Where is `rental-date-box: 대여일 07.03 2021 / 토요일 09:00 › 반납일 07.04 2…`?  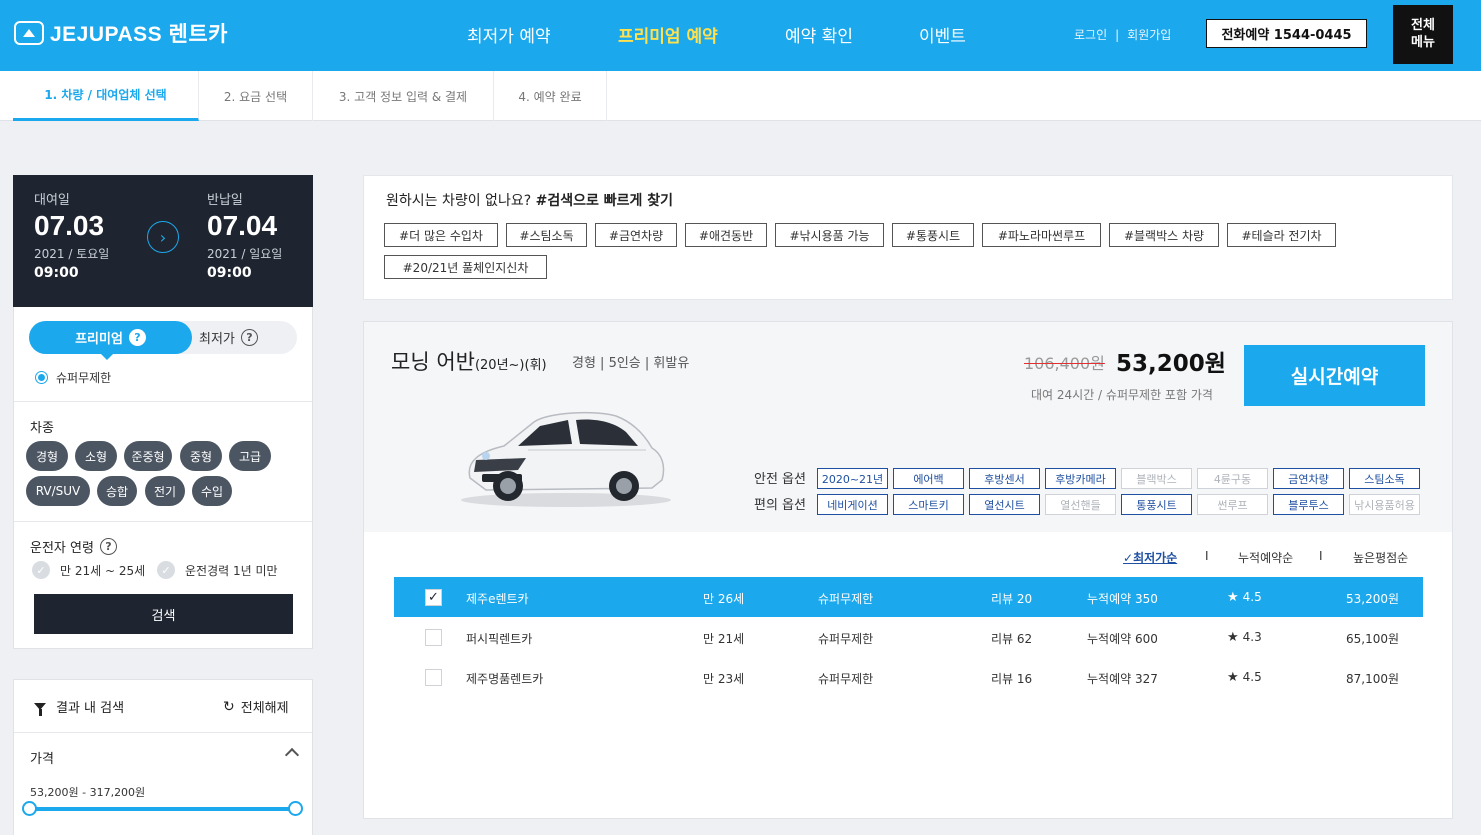
rental-date-box: 대여일 07.03 2021 / 토요일 09:00 › 반납일 07.04 2… is located at coordinates (163, 241).